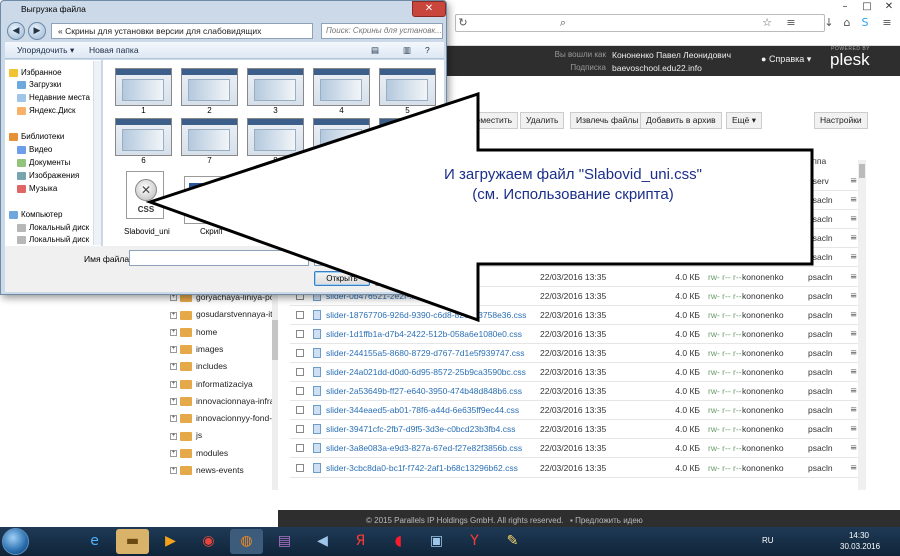  What do you see at coordinates (209, 110) in the screenshot?
I see `thumbnail-label: 2` at bounding box center [209, 110].